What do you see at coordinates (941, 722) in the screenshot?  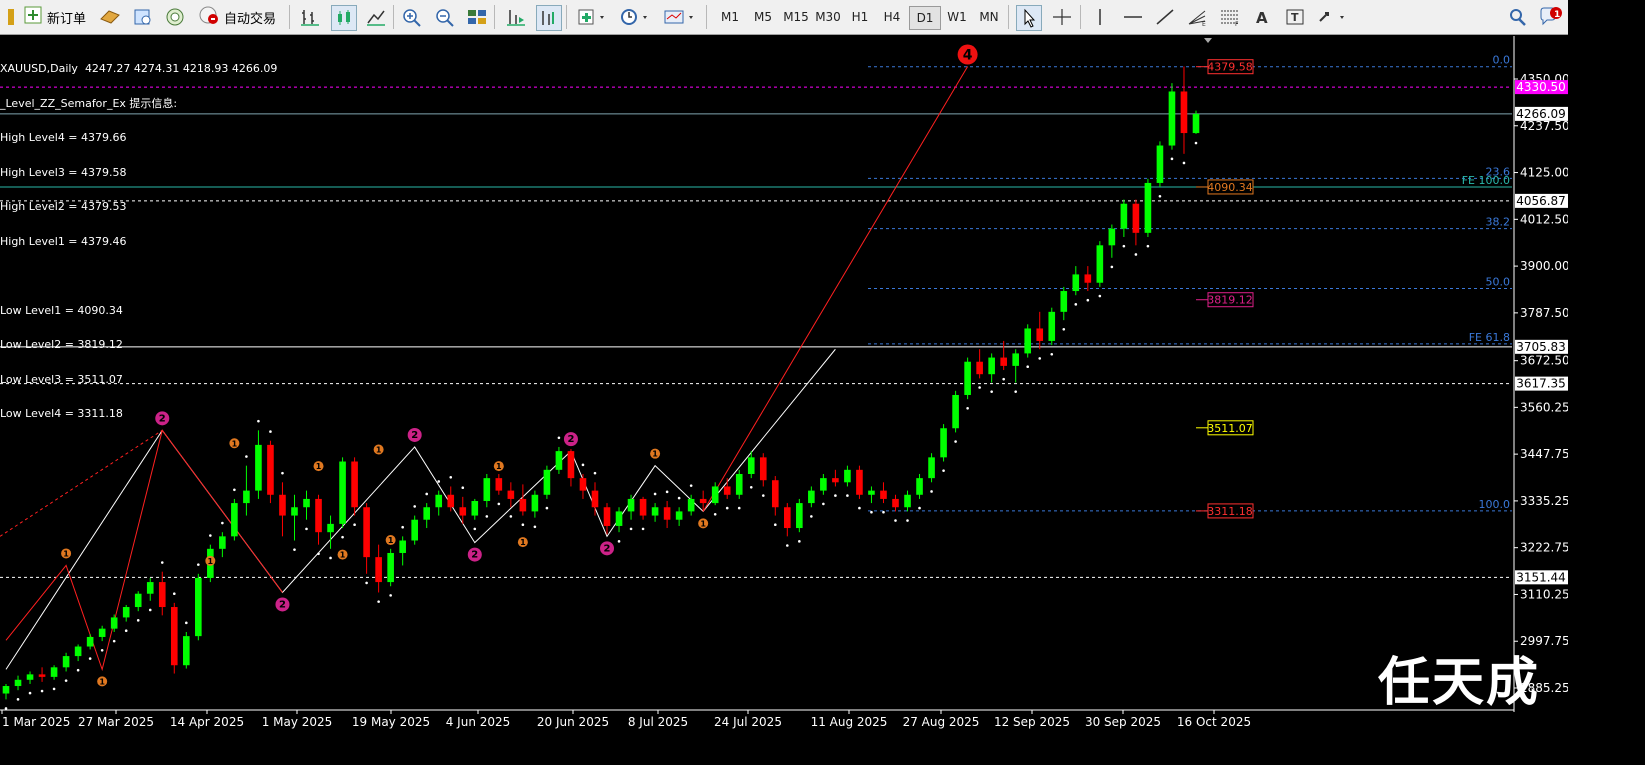 I see `x-tick-label: 27 Aug 2025` at bounding box center [941, 722].